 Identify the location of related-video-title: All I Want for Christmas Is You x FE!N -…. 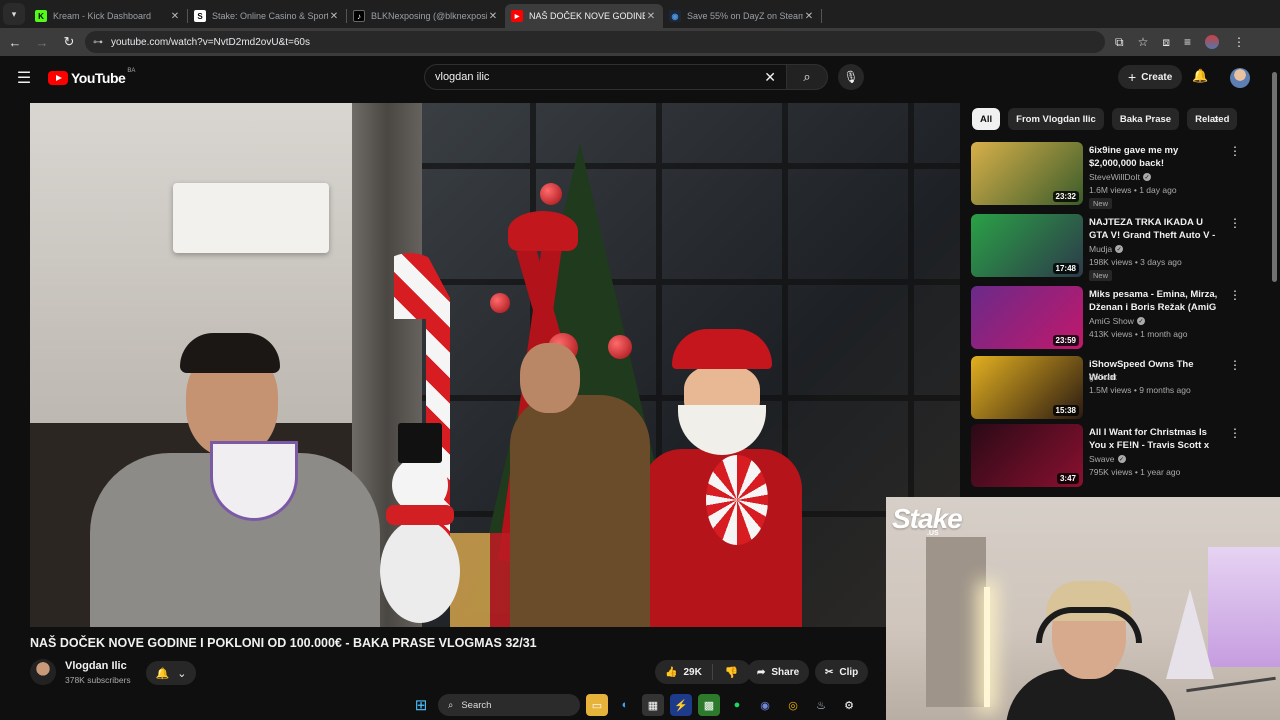
(1155, 439).